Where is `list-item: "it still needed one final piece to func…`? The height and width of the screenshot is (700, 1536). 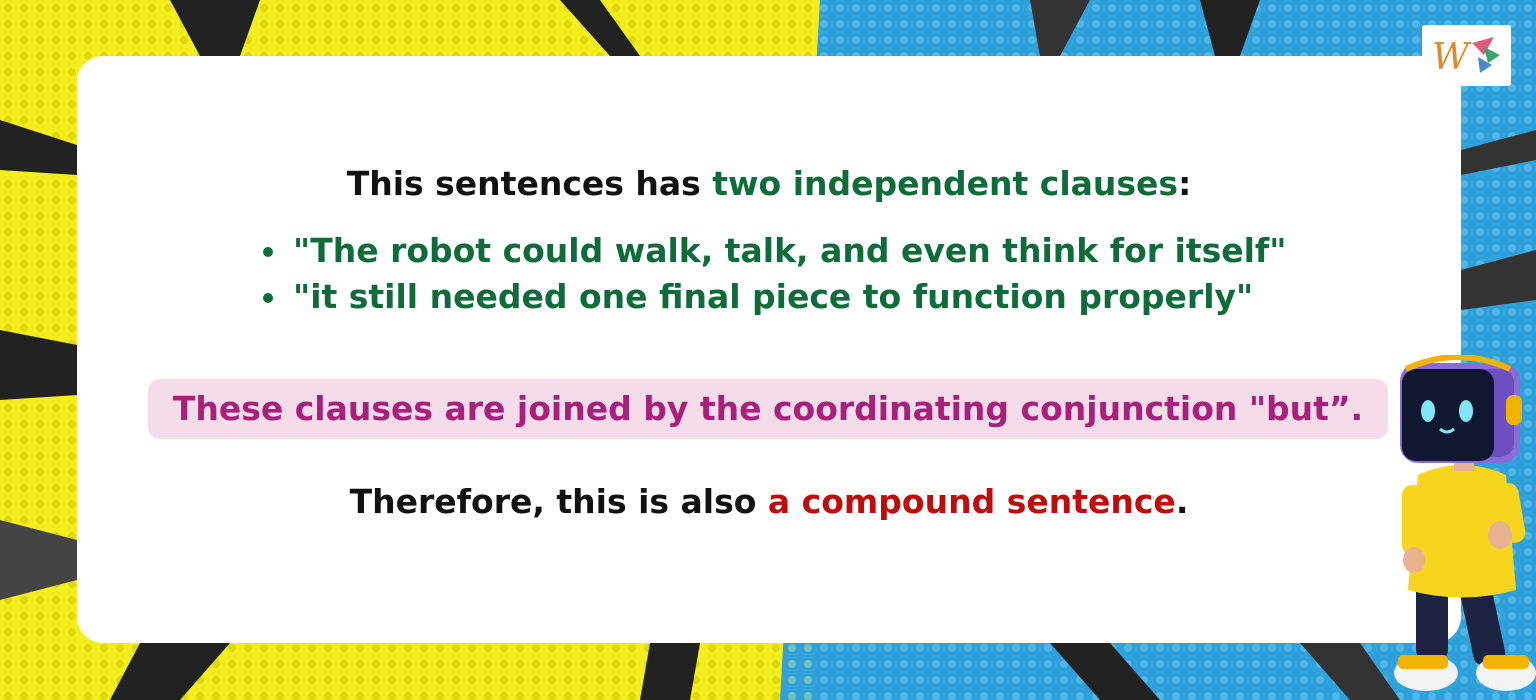
list-item: "it still needed one final piece to func… is located at coordinates (770, 297).